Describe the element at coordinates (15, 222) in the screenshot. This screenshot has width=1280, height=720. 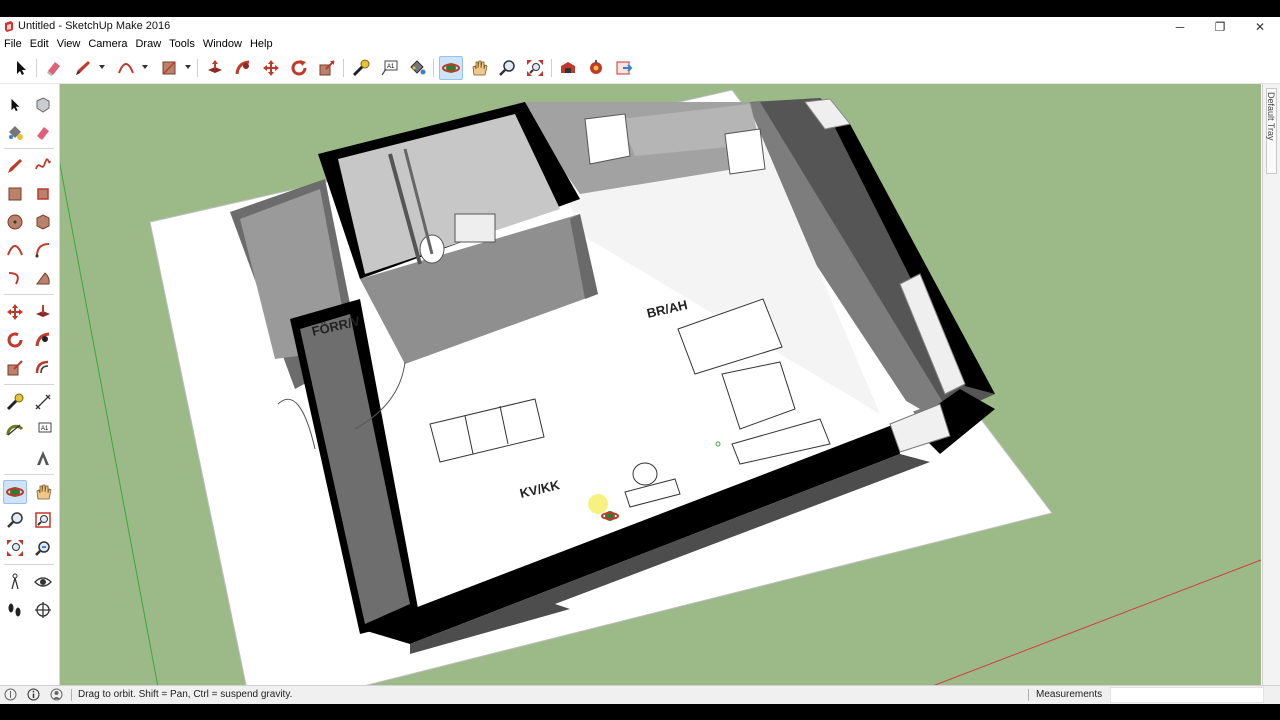
I see `circle-tool-button` at that location.